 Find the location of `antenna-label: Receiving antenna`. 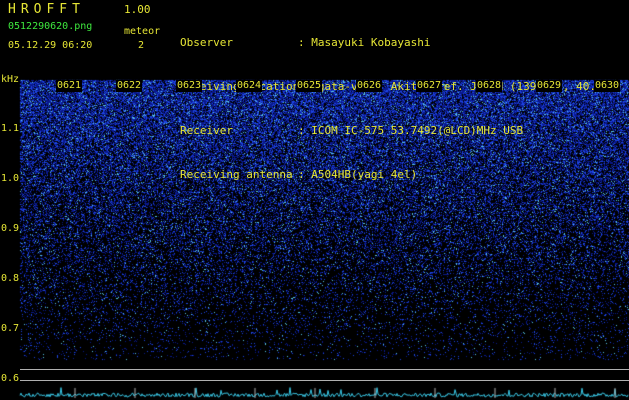

antenna-label: Receiving antenna is located at coordinates (236, 174).